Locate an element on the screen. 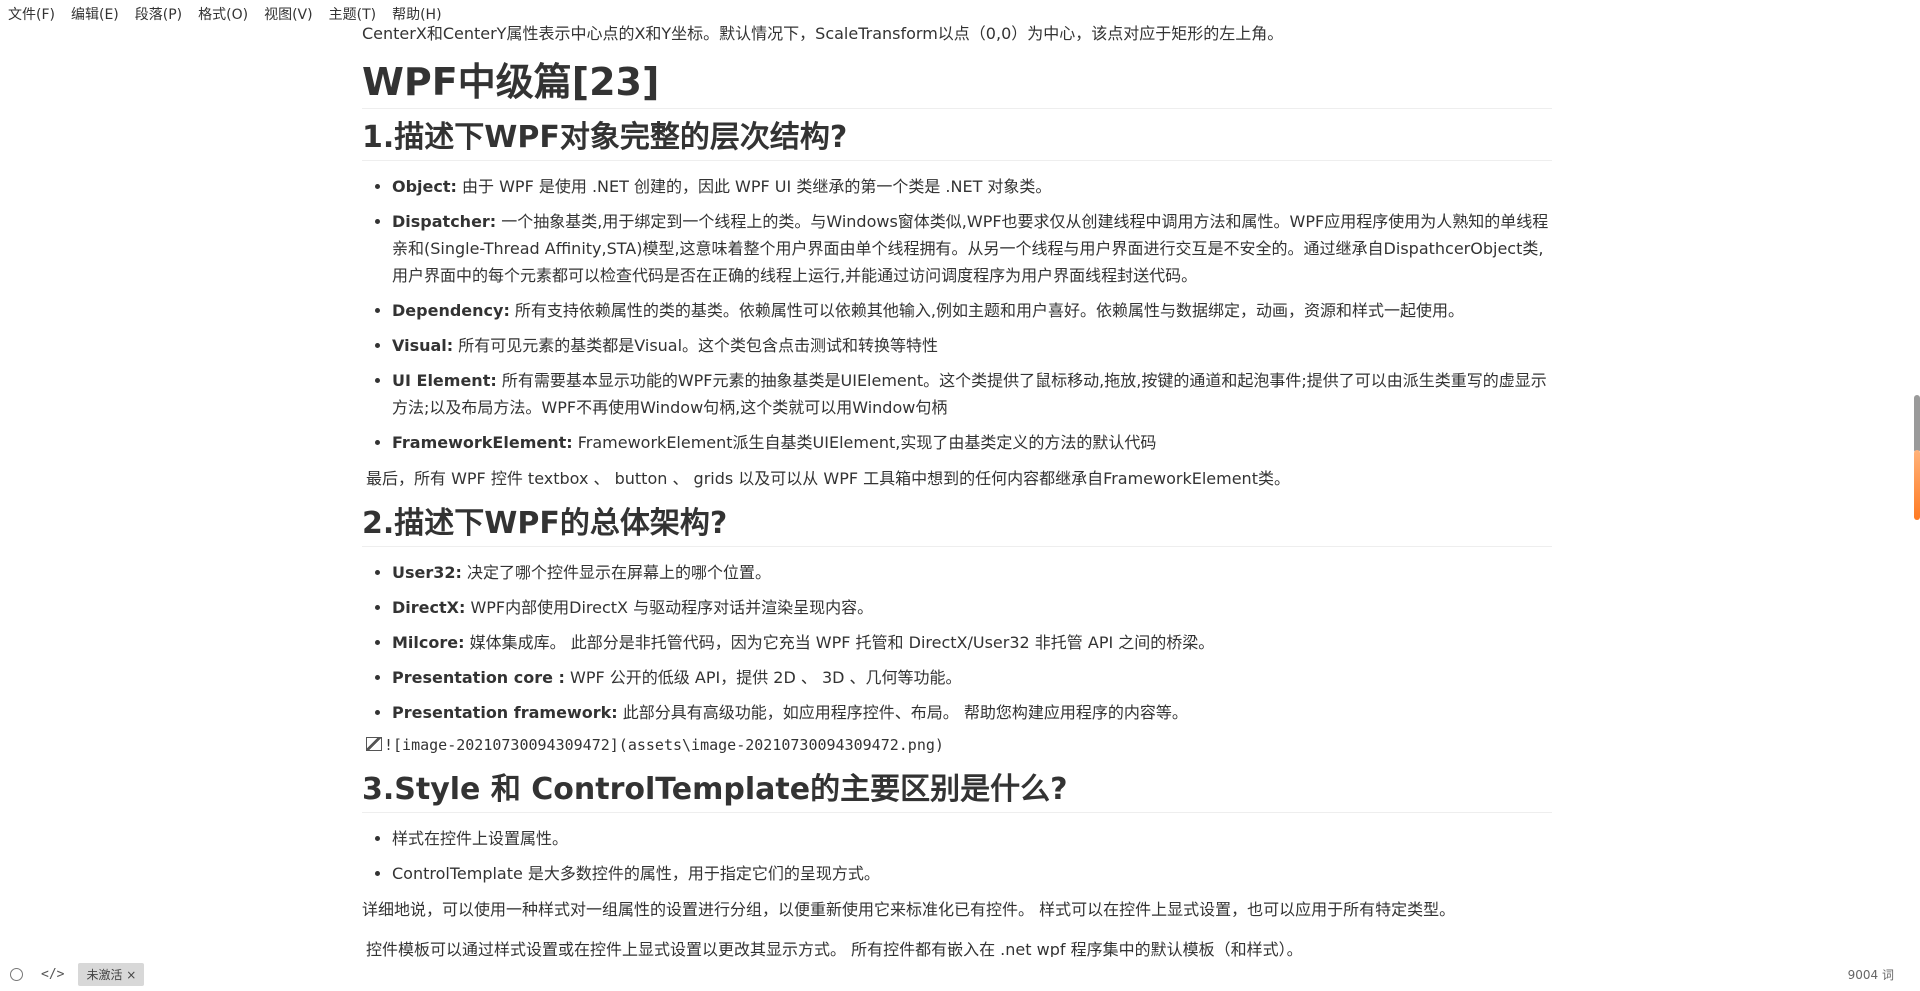 This screenshot has width=1920, height=991. list-term: UI Element: is located at coordinates (444, 380).